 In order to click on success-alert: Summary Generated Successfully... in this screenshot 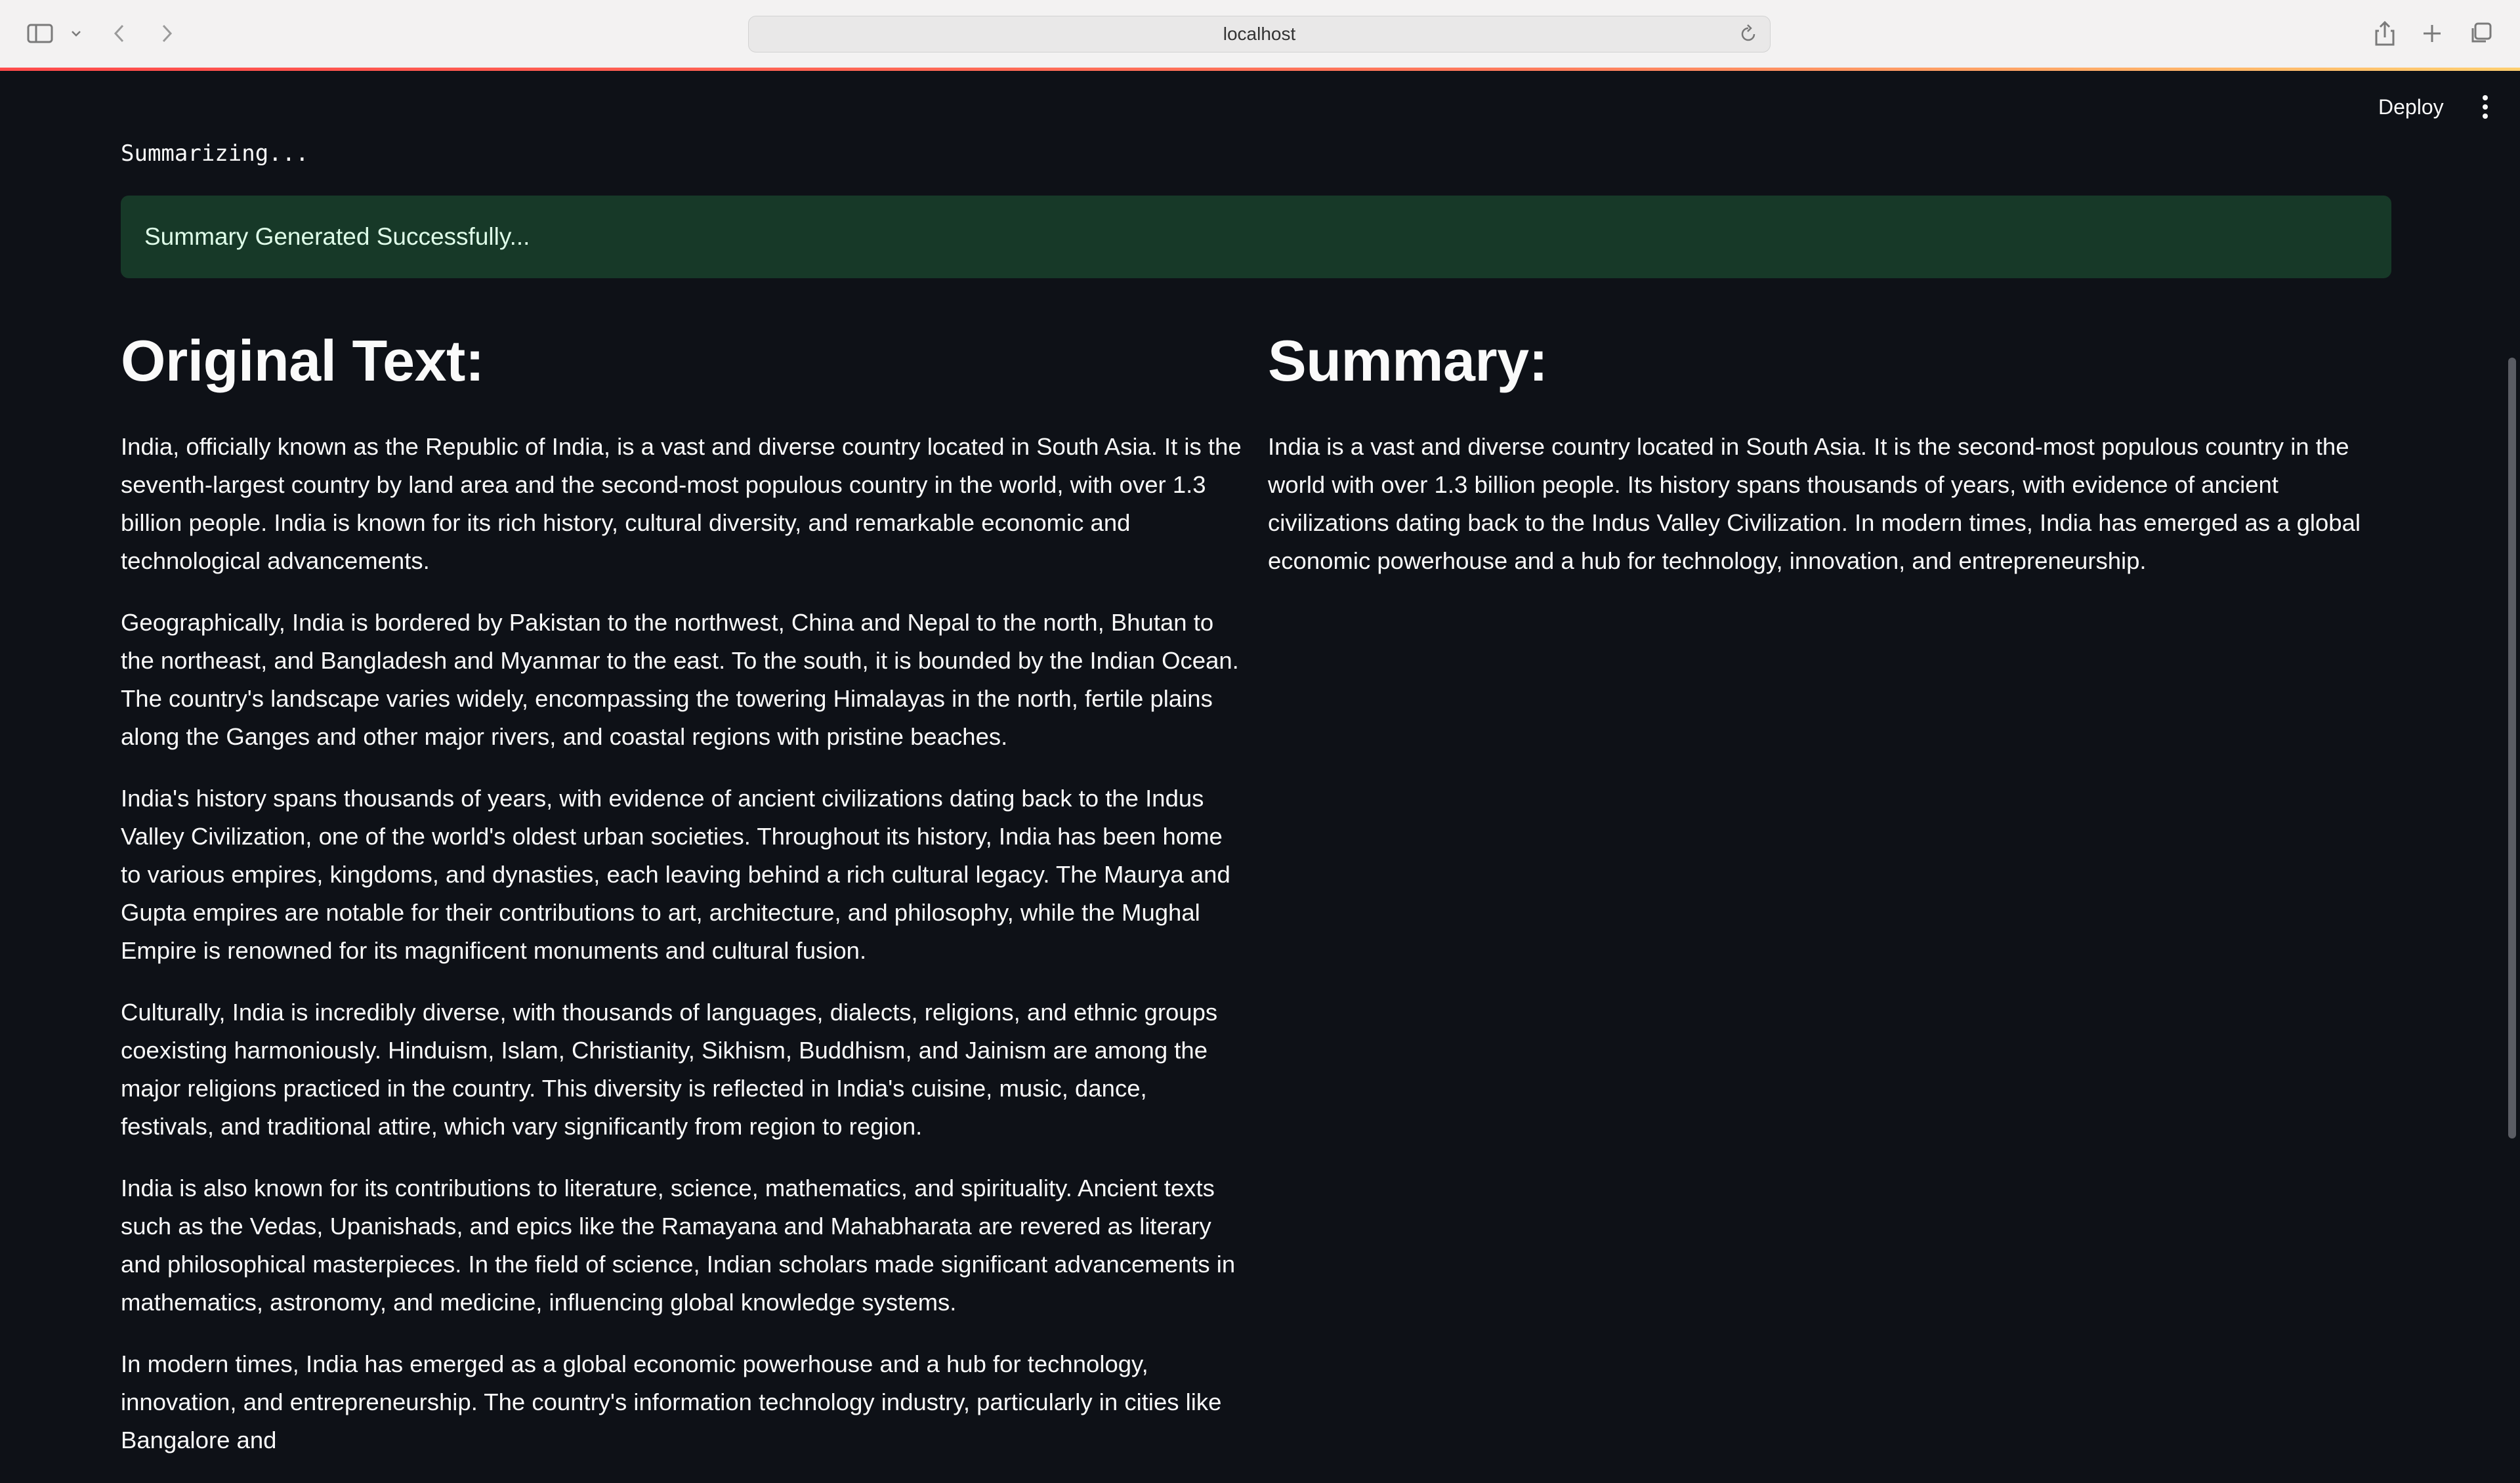, I will do `click(1256, 237)`.